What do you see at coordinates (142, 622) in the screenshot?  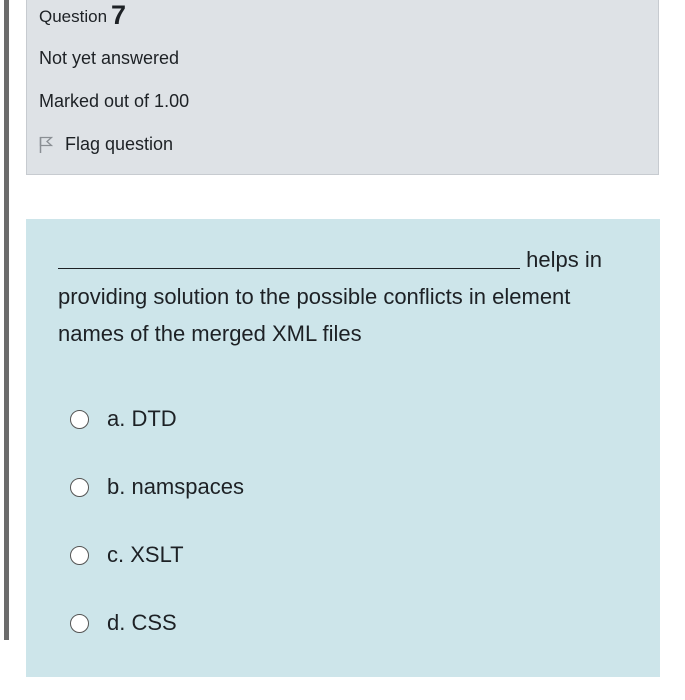 I see `answer-label: d. CSS` at bounding box center [142, 622].